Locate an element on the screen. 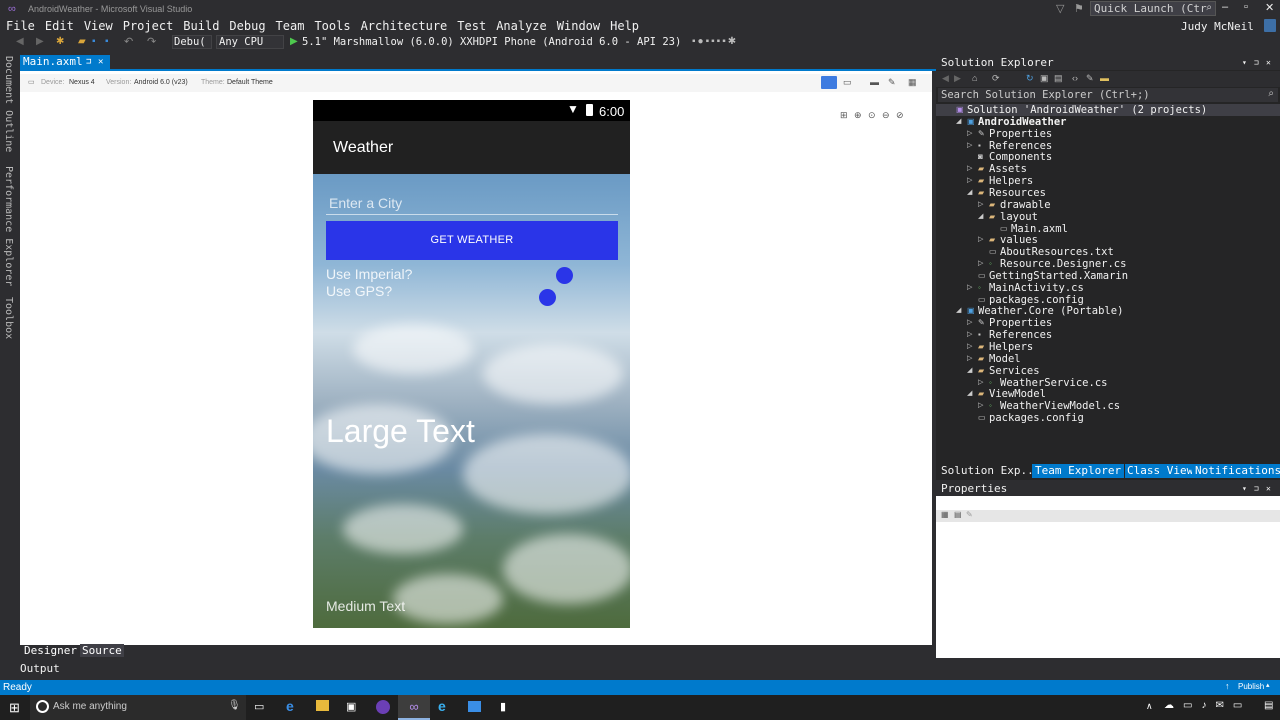 The height and width of the screenshot is (720, 1280). toolbar-icons: ▪●▪▪▪▪✱ is located at coordinates (715, 41).